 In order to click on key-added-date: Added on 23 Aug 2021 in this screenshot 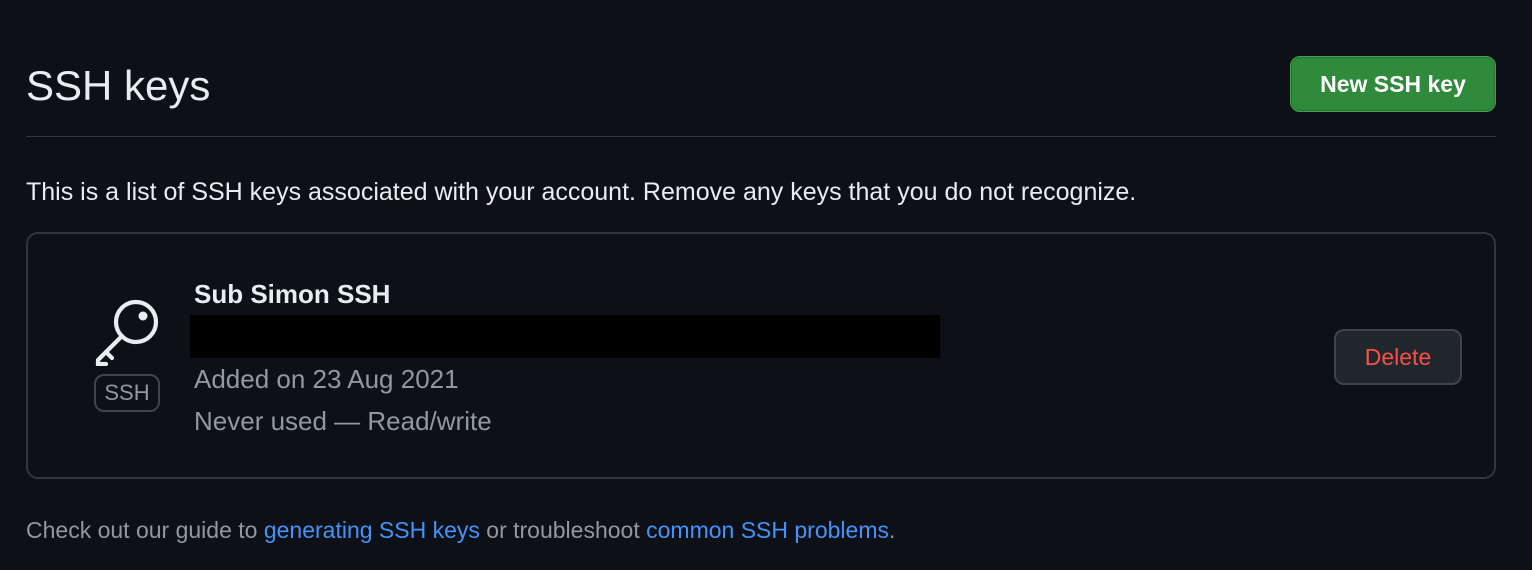, I will do `click(326, 379)`.